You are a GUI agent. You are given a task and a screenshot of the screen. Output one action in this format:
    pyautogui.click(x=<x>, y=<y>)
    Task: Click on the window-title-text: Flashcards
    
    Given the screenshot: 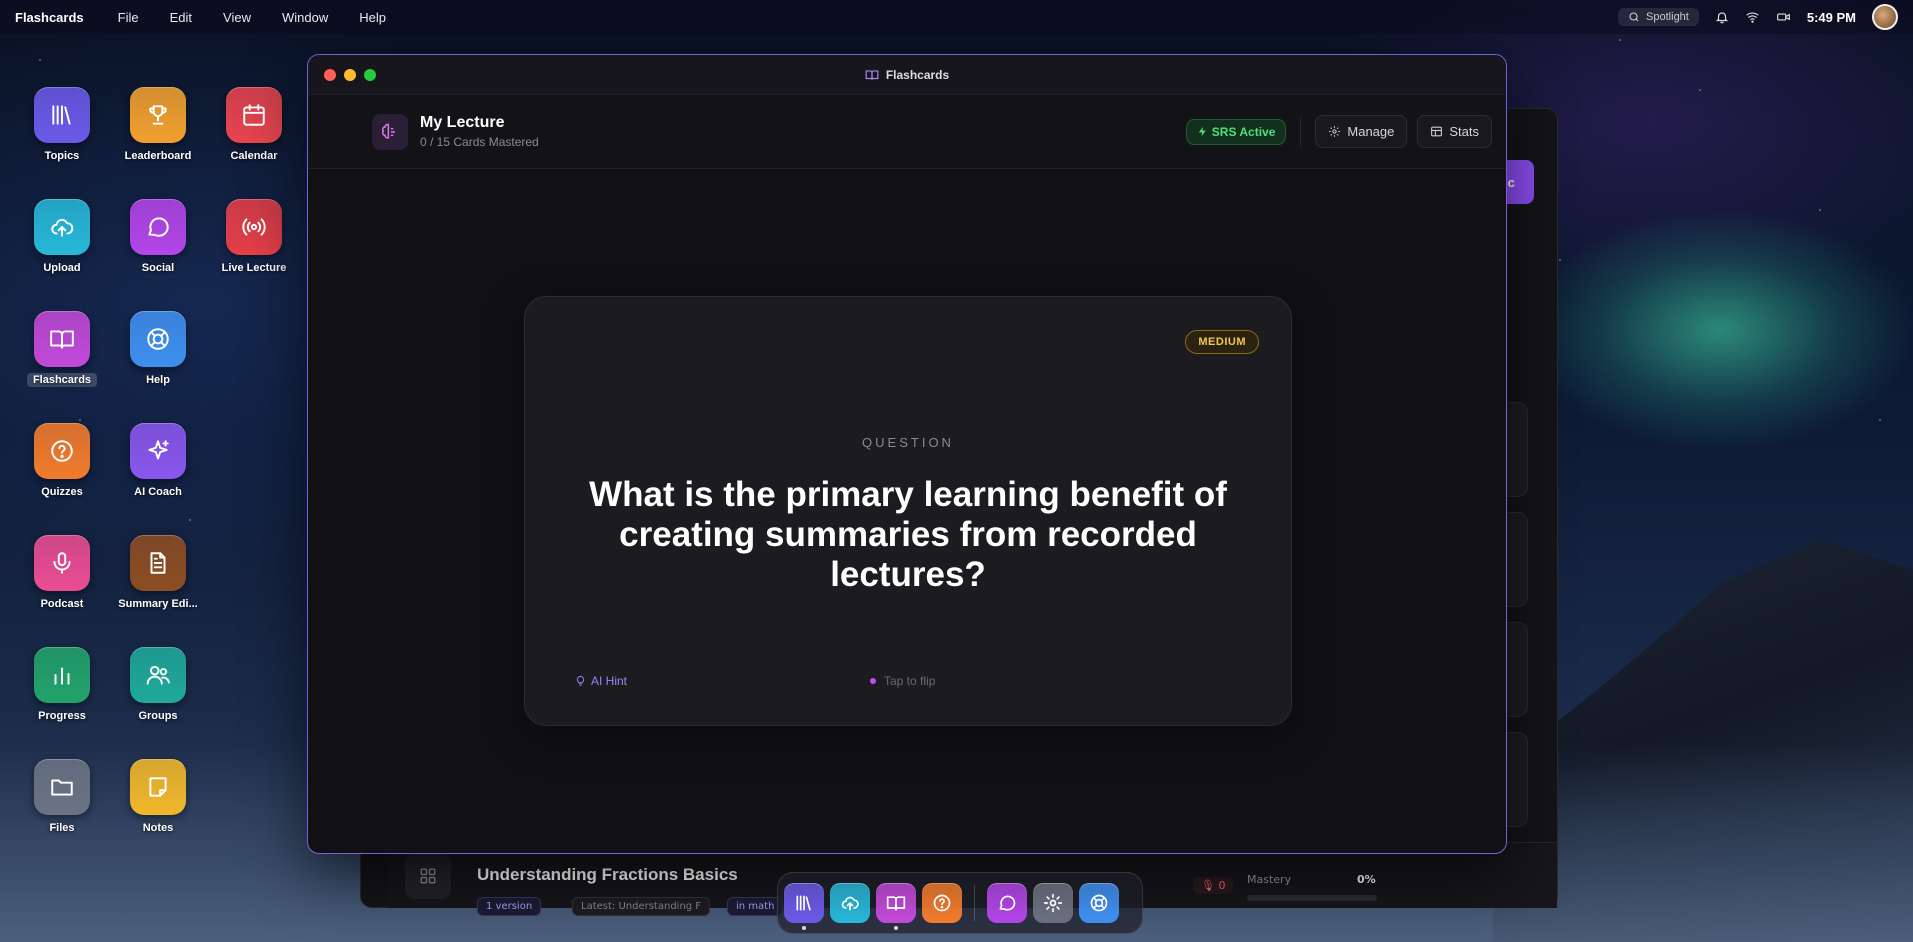 What is the action you would take?
    pyautogui.click(x=917, y=74)
    